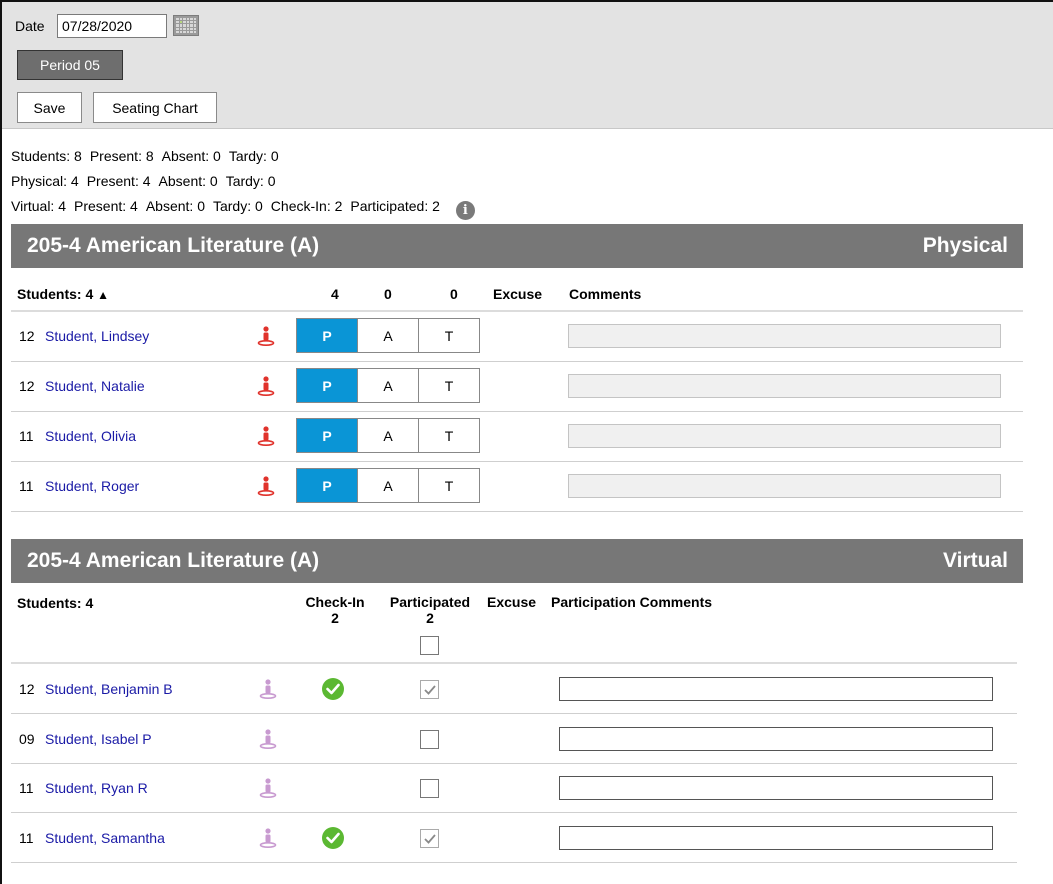 This screenshot has height=884, width=1053. What do you see at coordinates (38, 206) in the screenshot?
I see `summary-virtual-total: Virtual: 4` at bounding box center [38, 206].